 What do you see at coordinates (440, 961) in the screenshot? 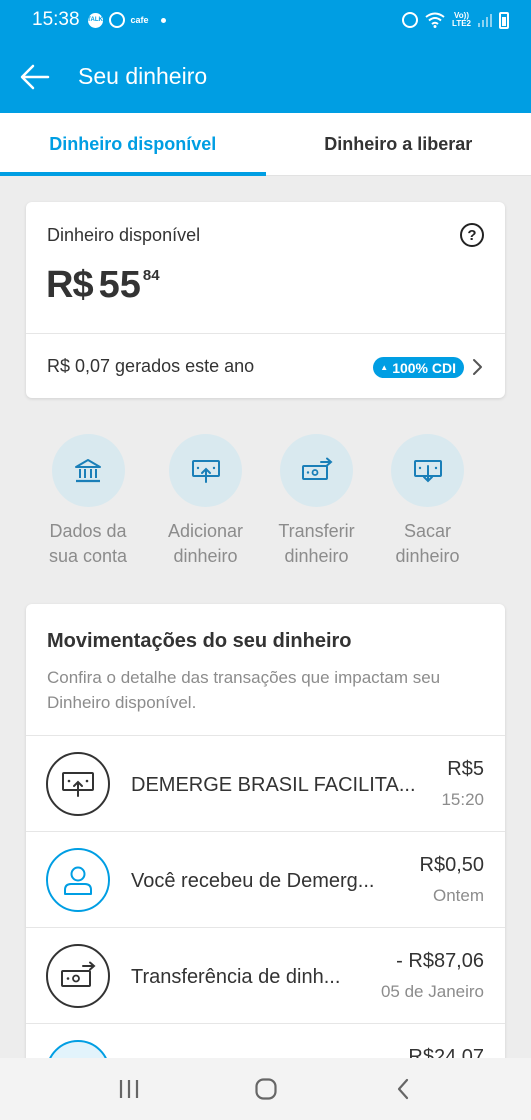
I see `transaction-amount: - R$87,06` at bounding box center [440, 961].